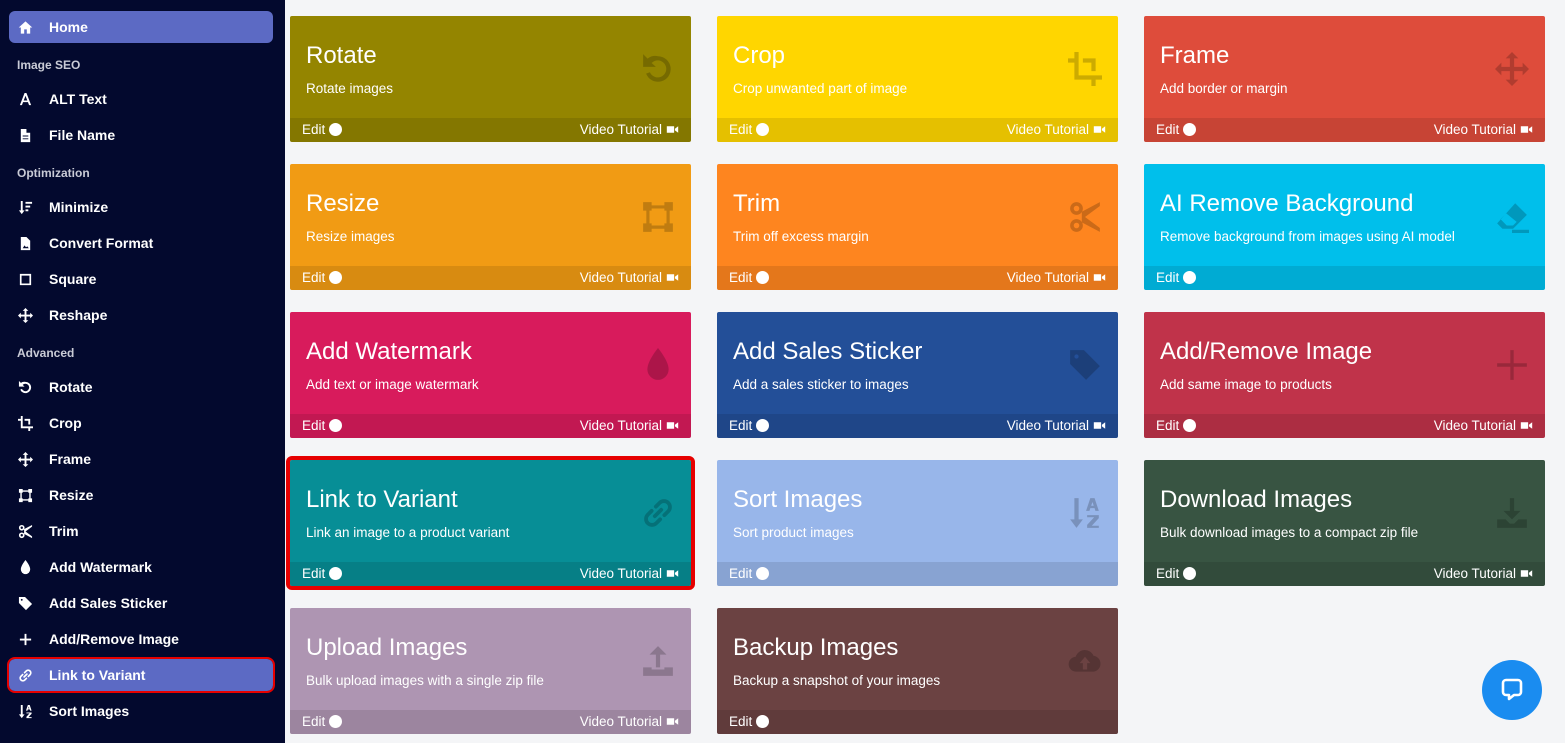 Image resolution: width=1565 pixels, height=743 pixels. I want to click on sidebar-item-home: Home, so click(141, 27).